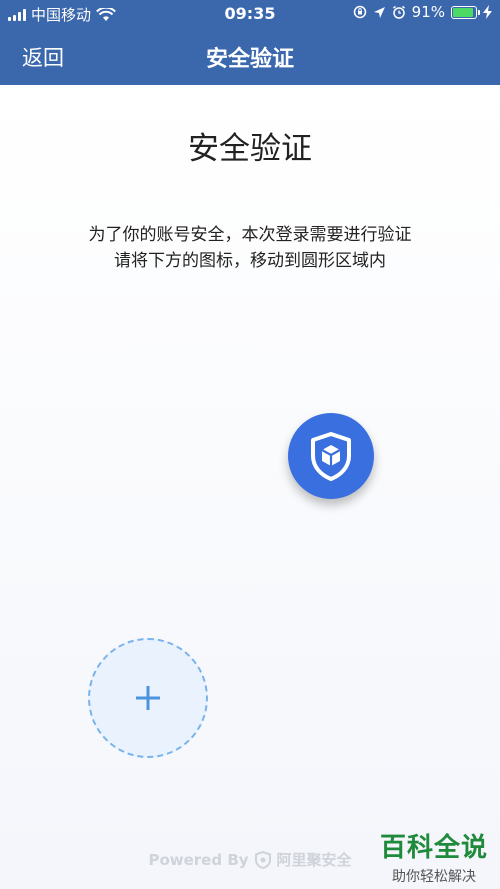  Describe the element at coordinates (250, 14) in the screenshot. I see `status-bar: 中国移动 09:35 91%` at that location.